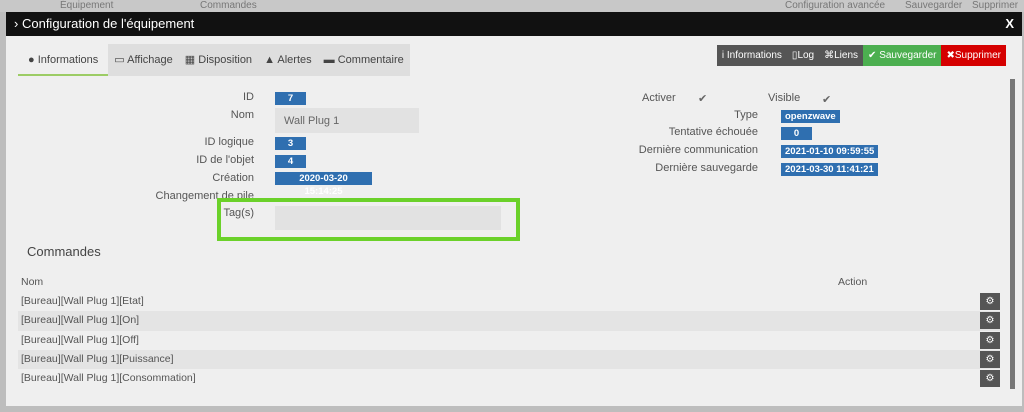 The height and width of the screenshot is (412, 1024). What do you see at coordinates (190, 60) in the screenshot?
I see `grid-icon: ▦` at bounding box center [190, 60].